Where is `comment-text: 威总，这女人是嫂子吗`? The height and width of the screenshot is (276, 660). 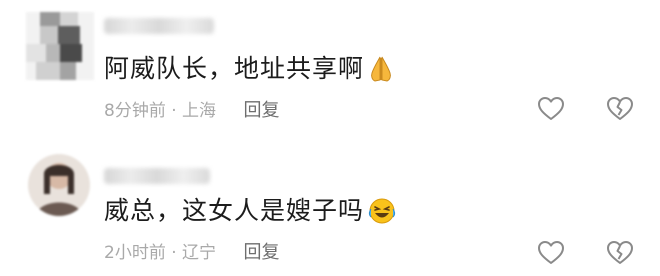 comment-text: 威总，这女人是嫂子吗 is located at coordinates (250, 211).